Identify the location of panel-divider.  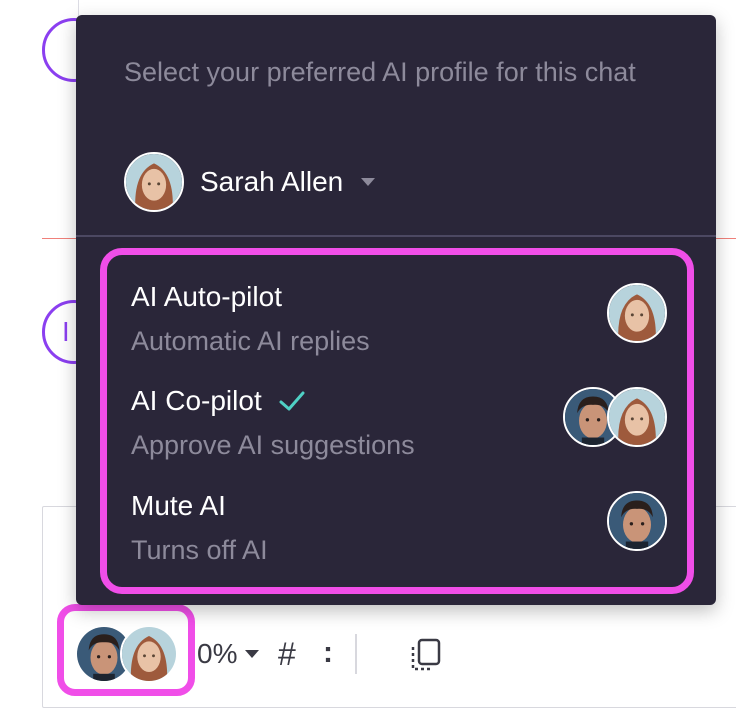
(396, 236).